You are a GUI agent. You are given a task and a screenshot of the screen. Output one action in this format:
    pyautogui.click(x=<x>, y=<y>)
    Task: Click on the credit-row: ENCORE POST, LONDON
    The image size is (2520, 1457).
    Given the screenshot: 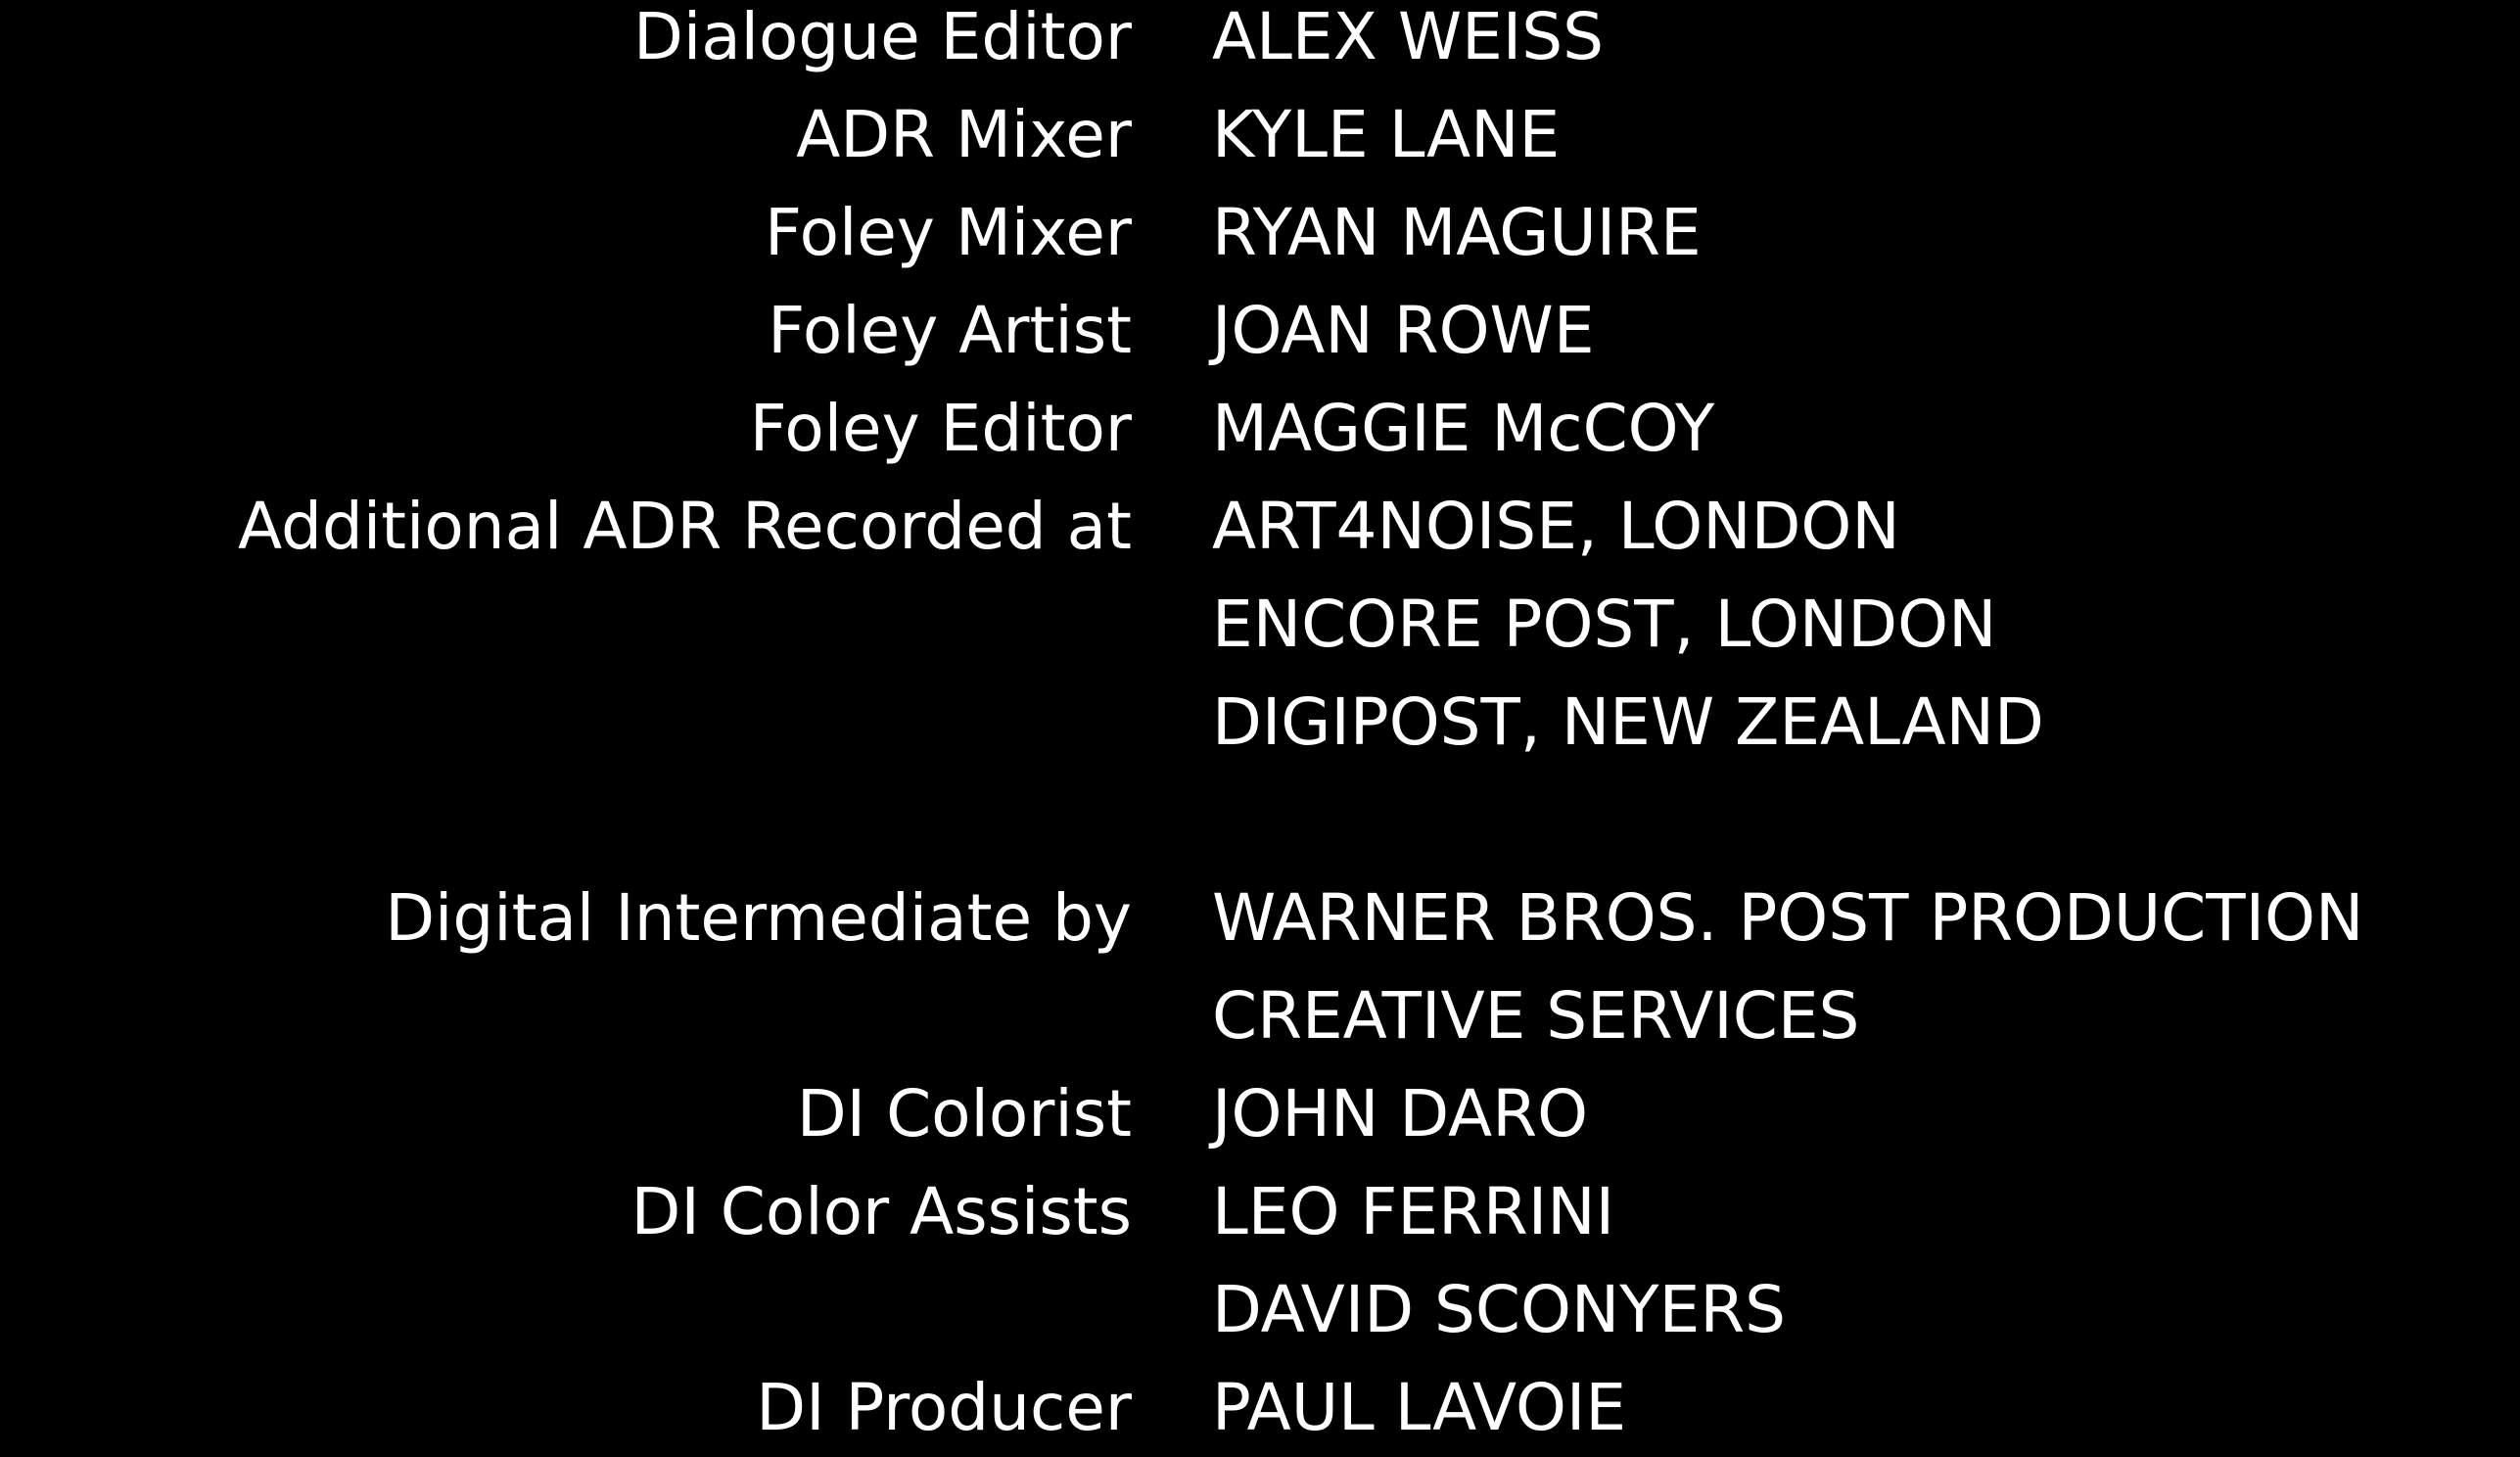 What is the action you would take?
    pyautogui.click(x=1260, y=625)
    